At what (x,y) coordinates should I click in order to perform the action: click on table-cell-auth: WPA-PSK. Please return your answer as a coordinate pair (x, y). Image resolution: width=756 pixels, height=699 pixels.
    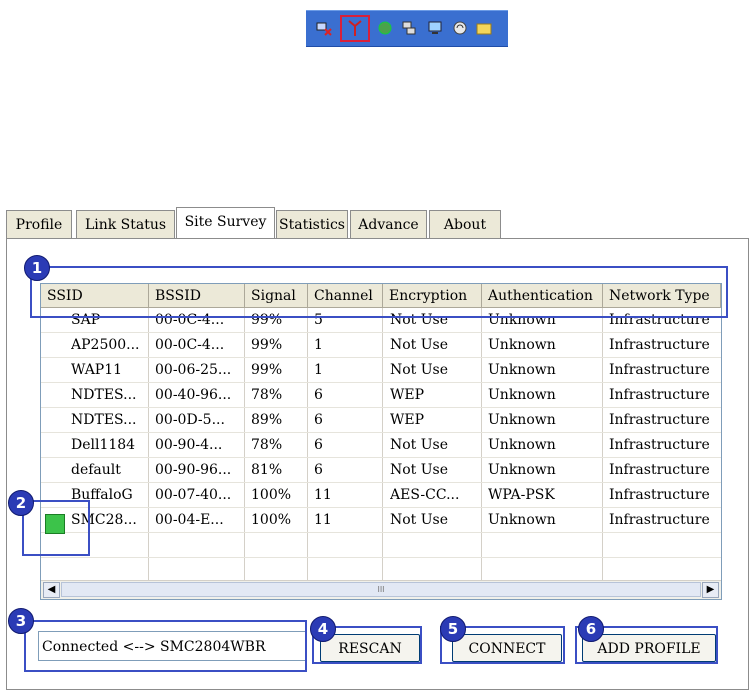
    Looking at the image, I should click on (521, 495).